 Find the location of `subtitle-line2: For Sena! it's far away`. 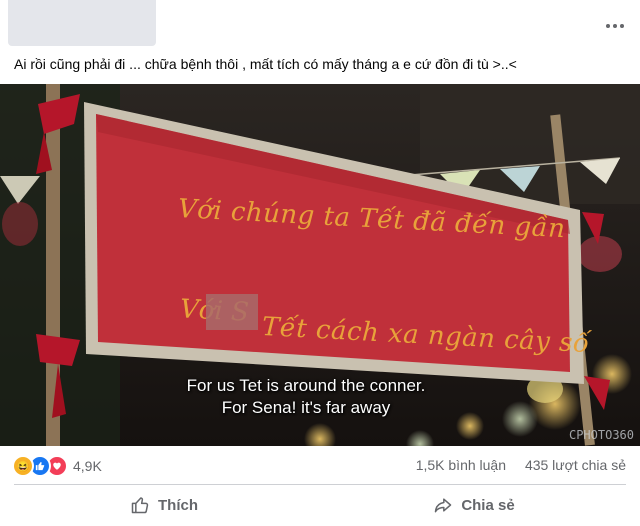

subtitle-line2: For Sena! it's far away is located at coordinates (306, 407).